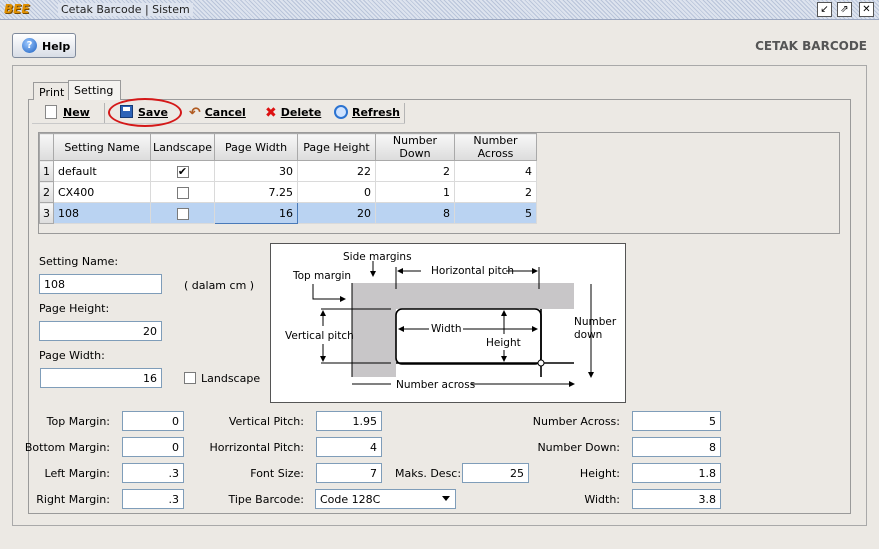 The image size is (879, 549). I want to click on landscape-cell: ✔, so click(182, 171).